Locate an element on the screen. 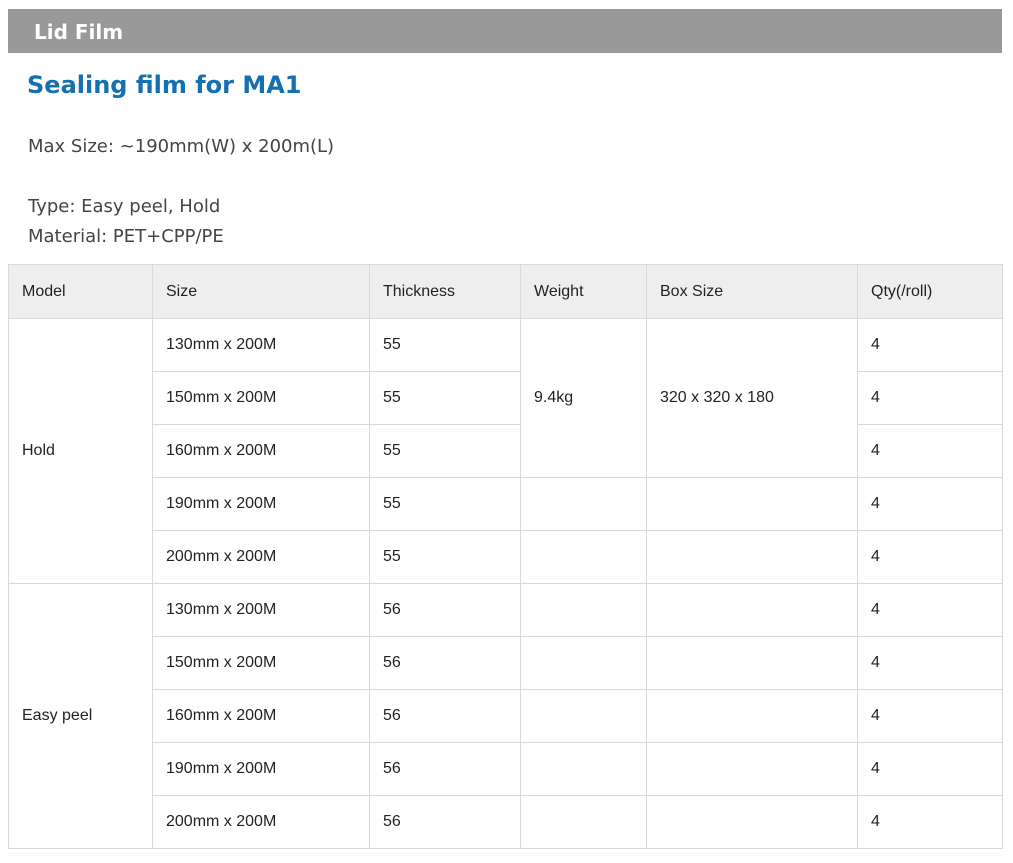 This screenshot has height=863, width=1013. table-row: 150mm x 200M 56 4 is located at coordinates (506, 663).